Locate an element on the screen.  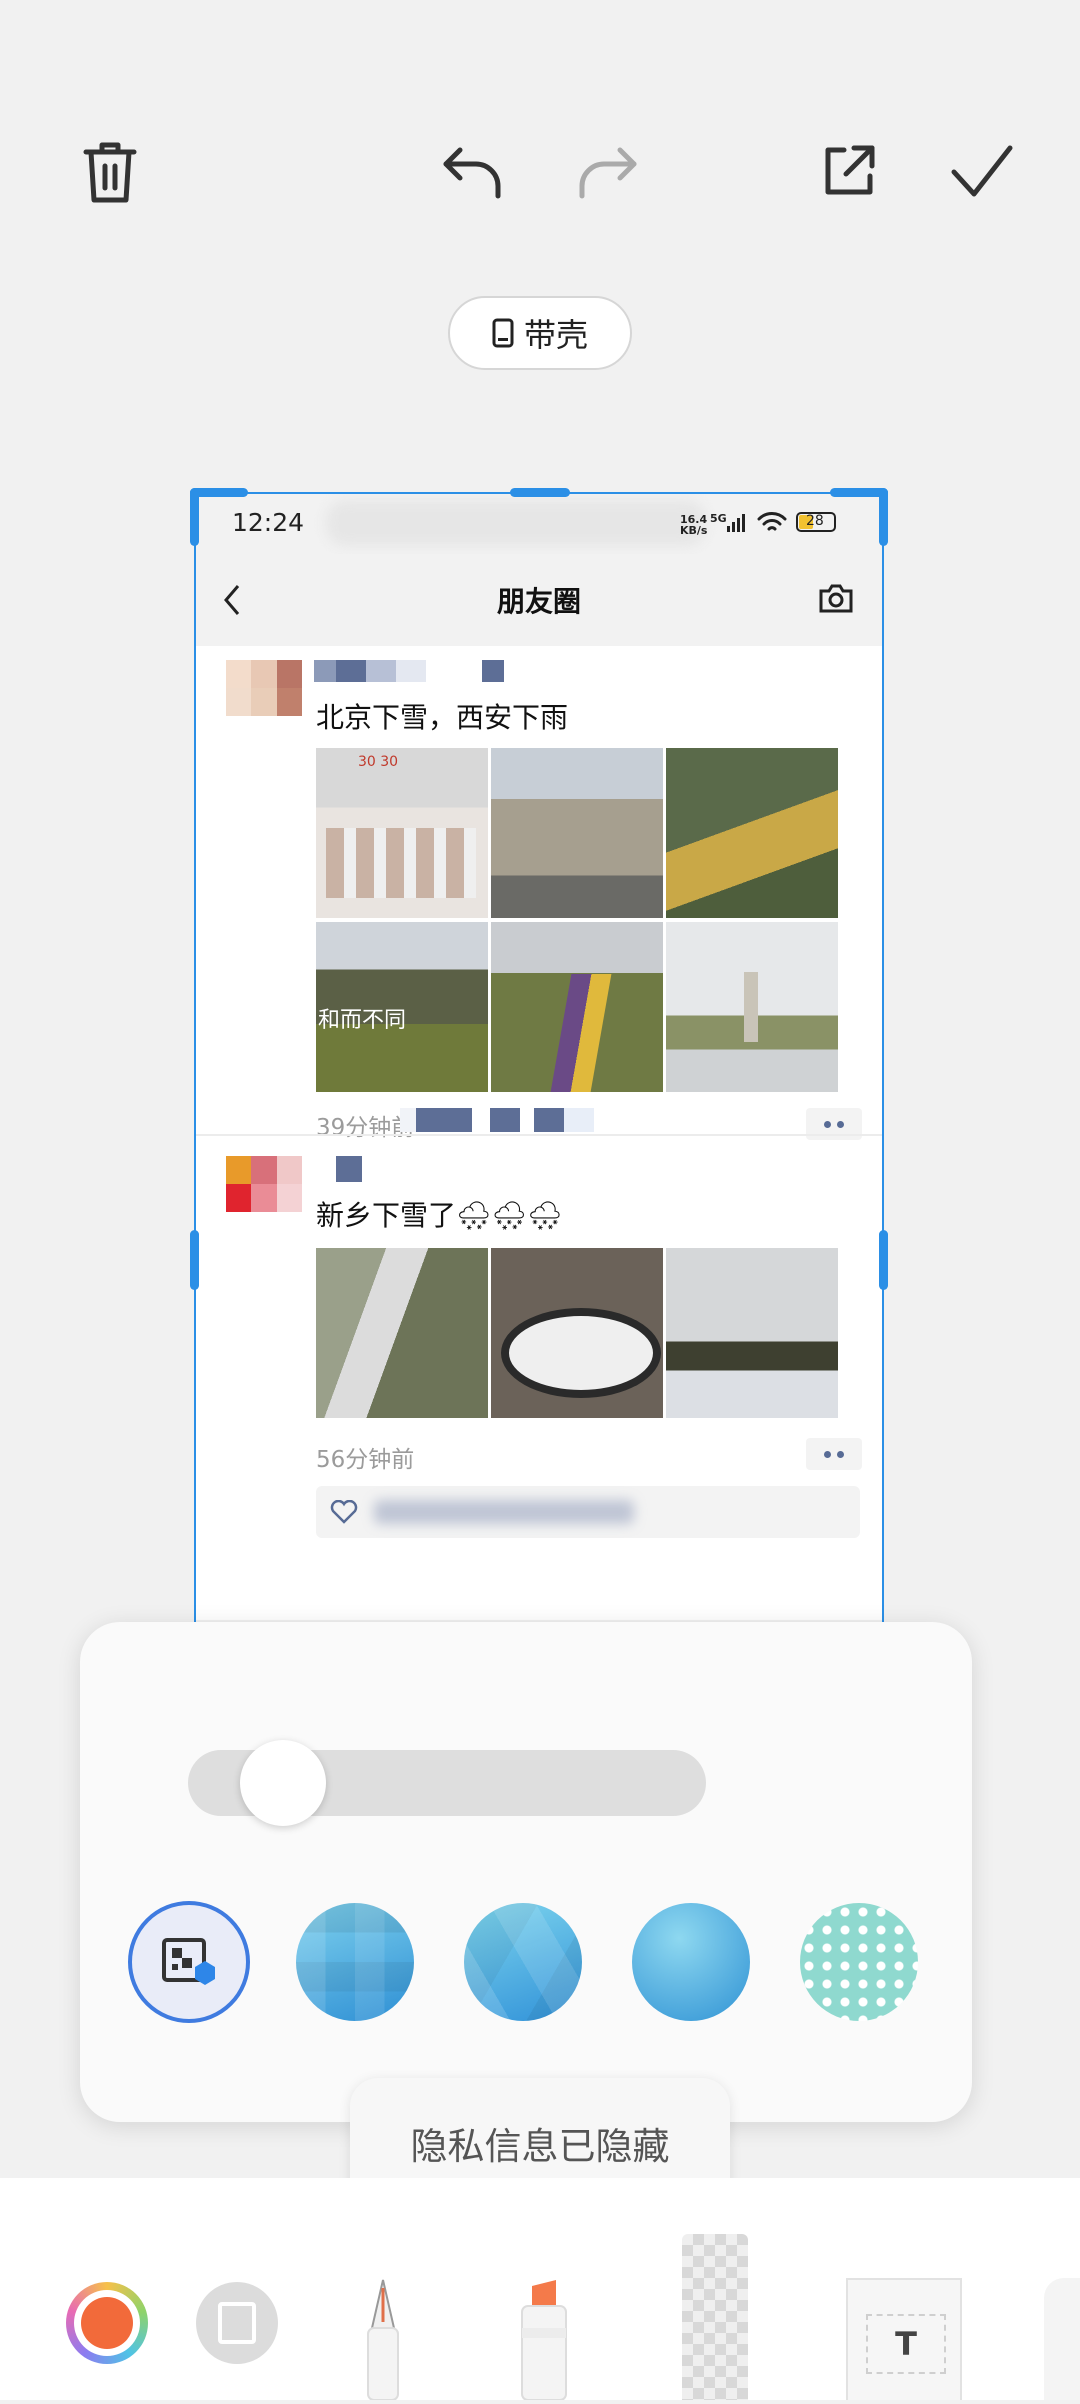
page-title: 朋友圈 is located at coordinates (538, 601).